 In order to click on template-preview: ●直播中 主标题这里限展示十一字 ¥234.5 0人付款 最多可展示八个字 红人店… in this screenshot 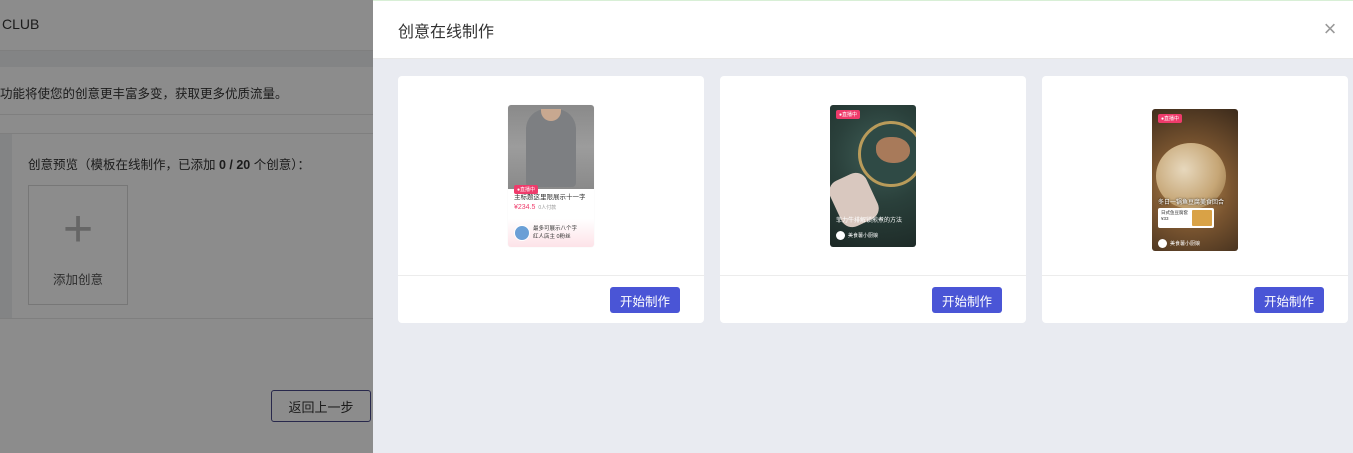, I will do `click(551, 176)`.